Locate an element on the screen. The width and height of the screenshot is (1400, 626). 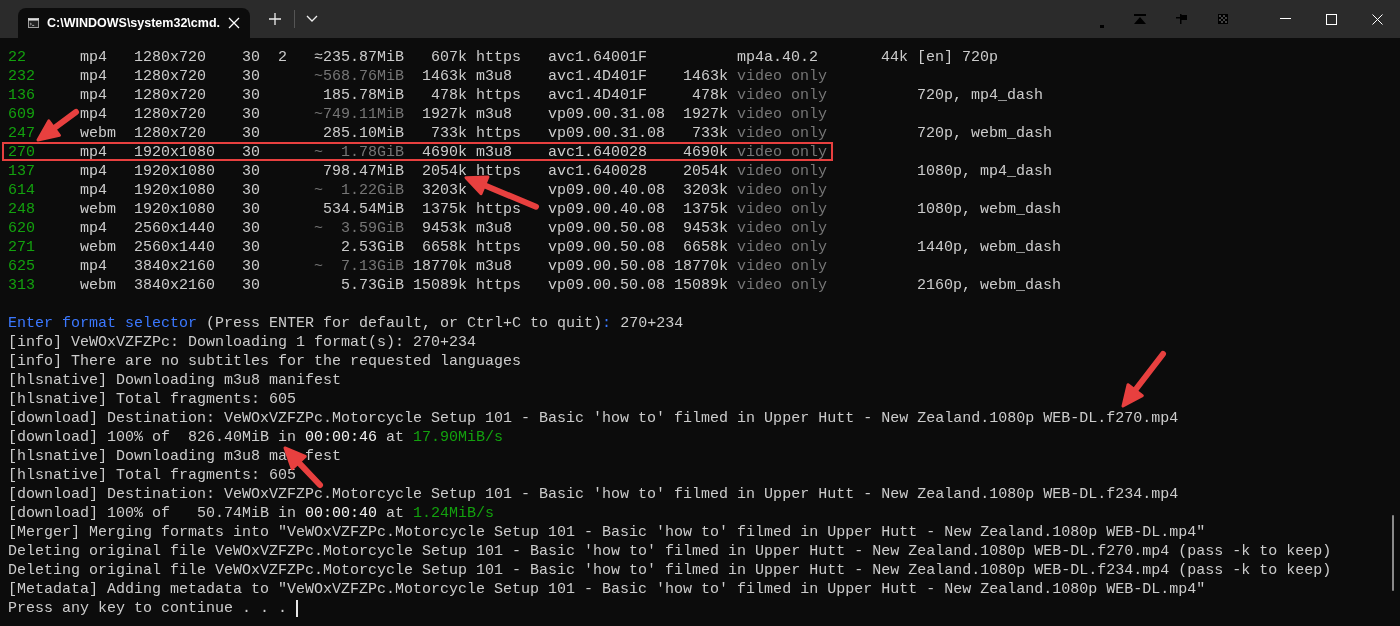
table-cell: 18770k is located at coordinates (701, 266).